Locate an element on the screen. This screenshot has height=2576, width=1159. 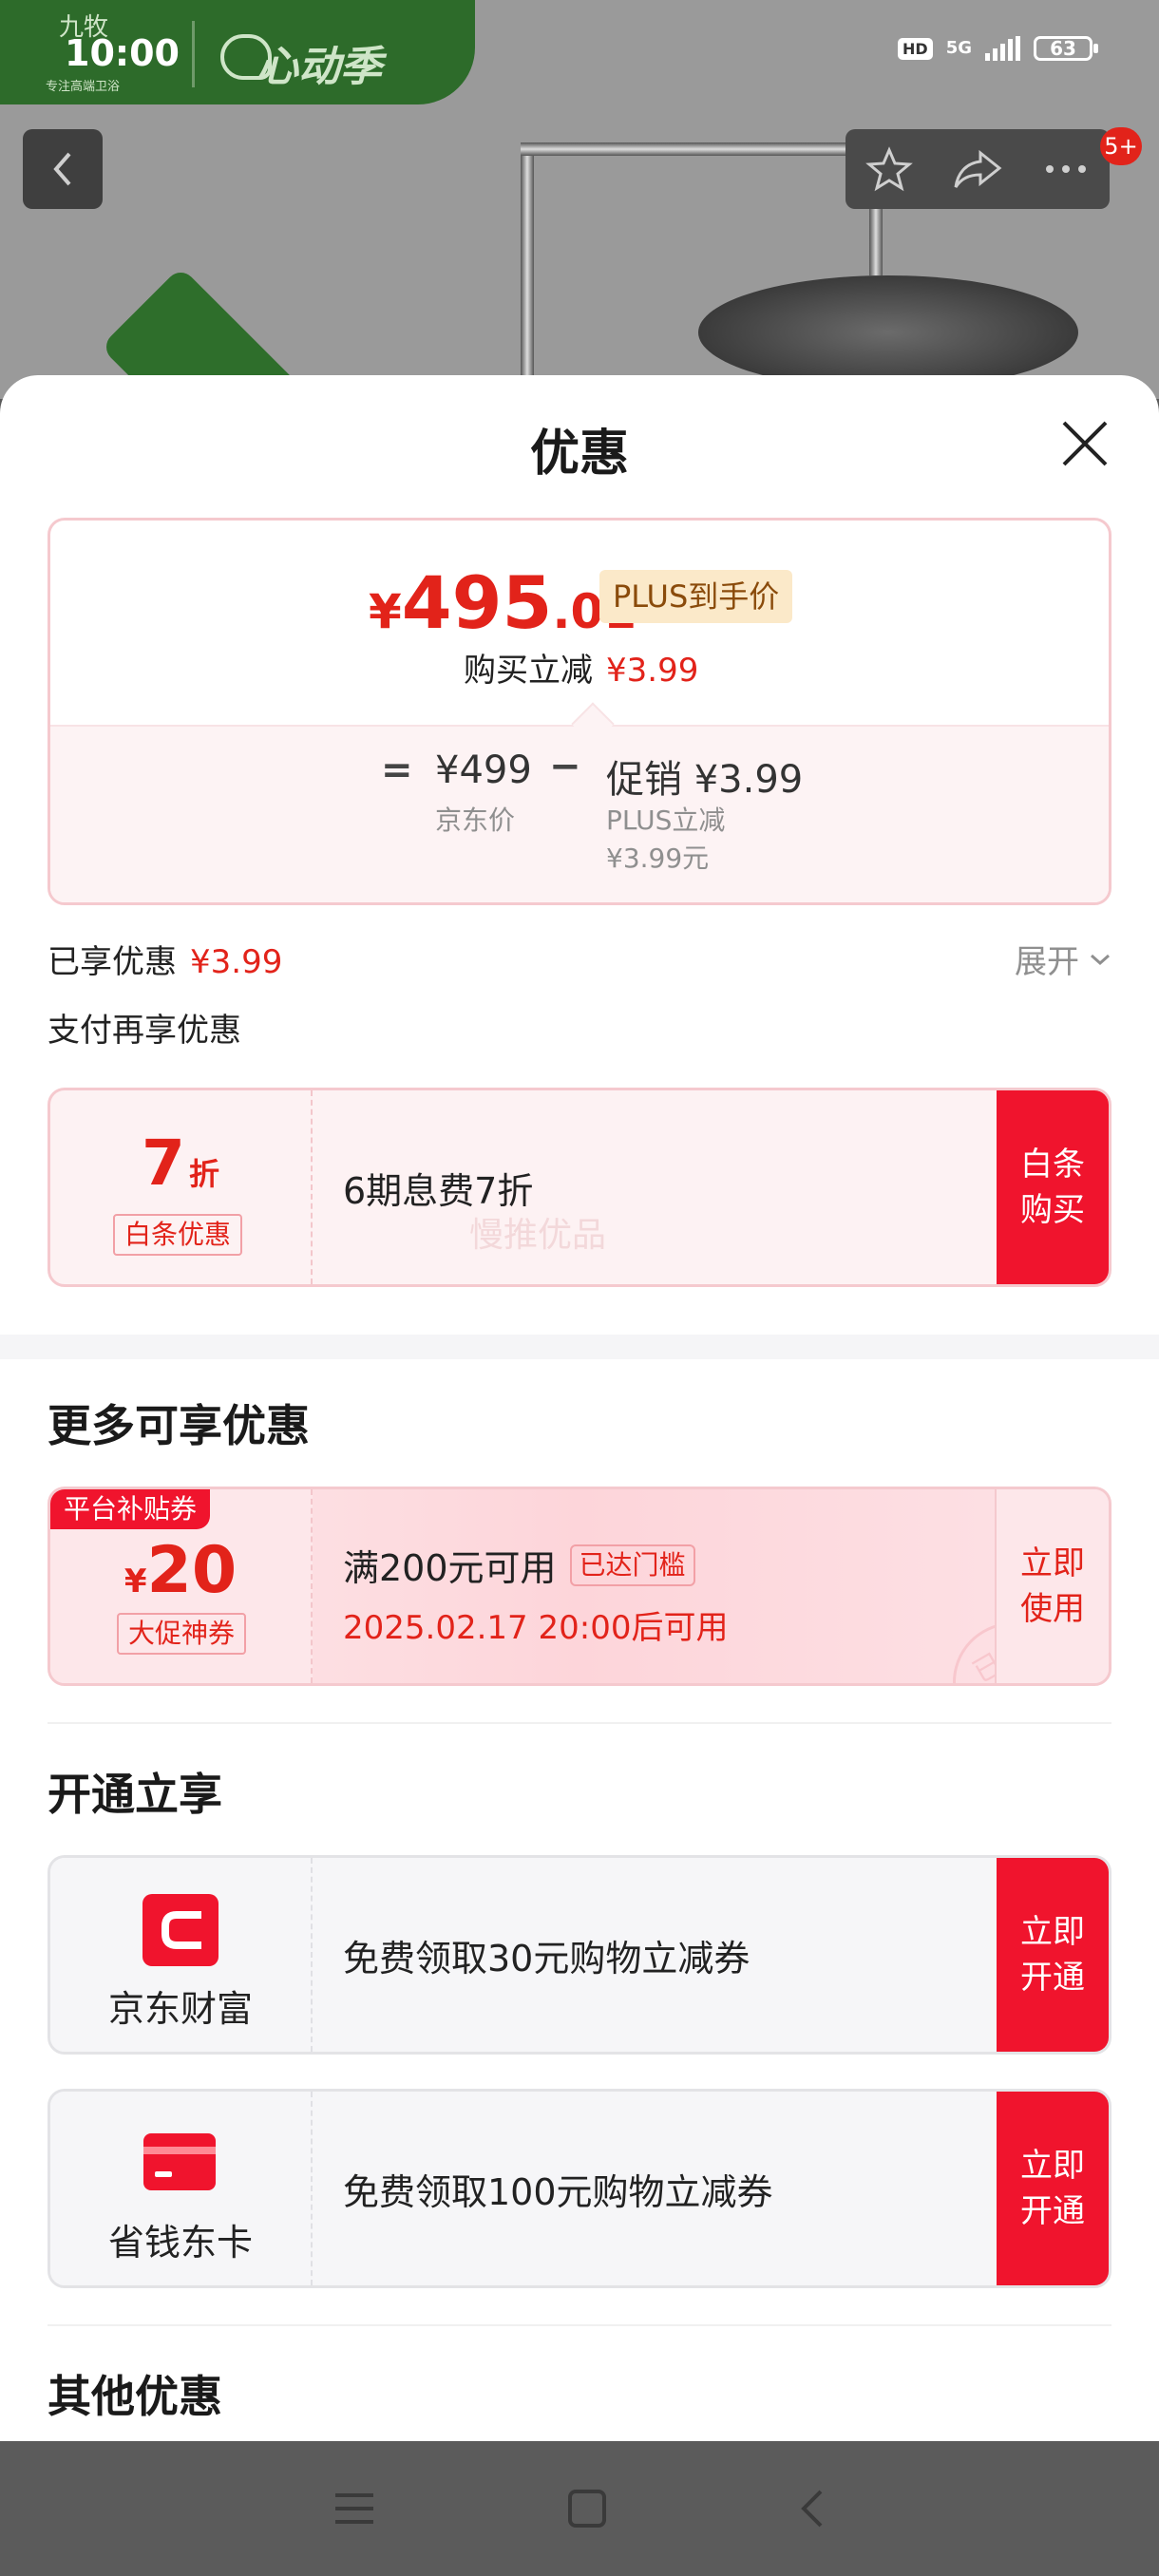
jd-finance-label: 京东财富 is located at coordinates (180, 2009).